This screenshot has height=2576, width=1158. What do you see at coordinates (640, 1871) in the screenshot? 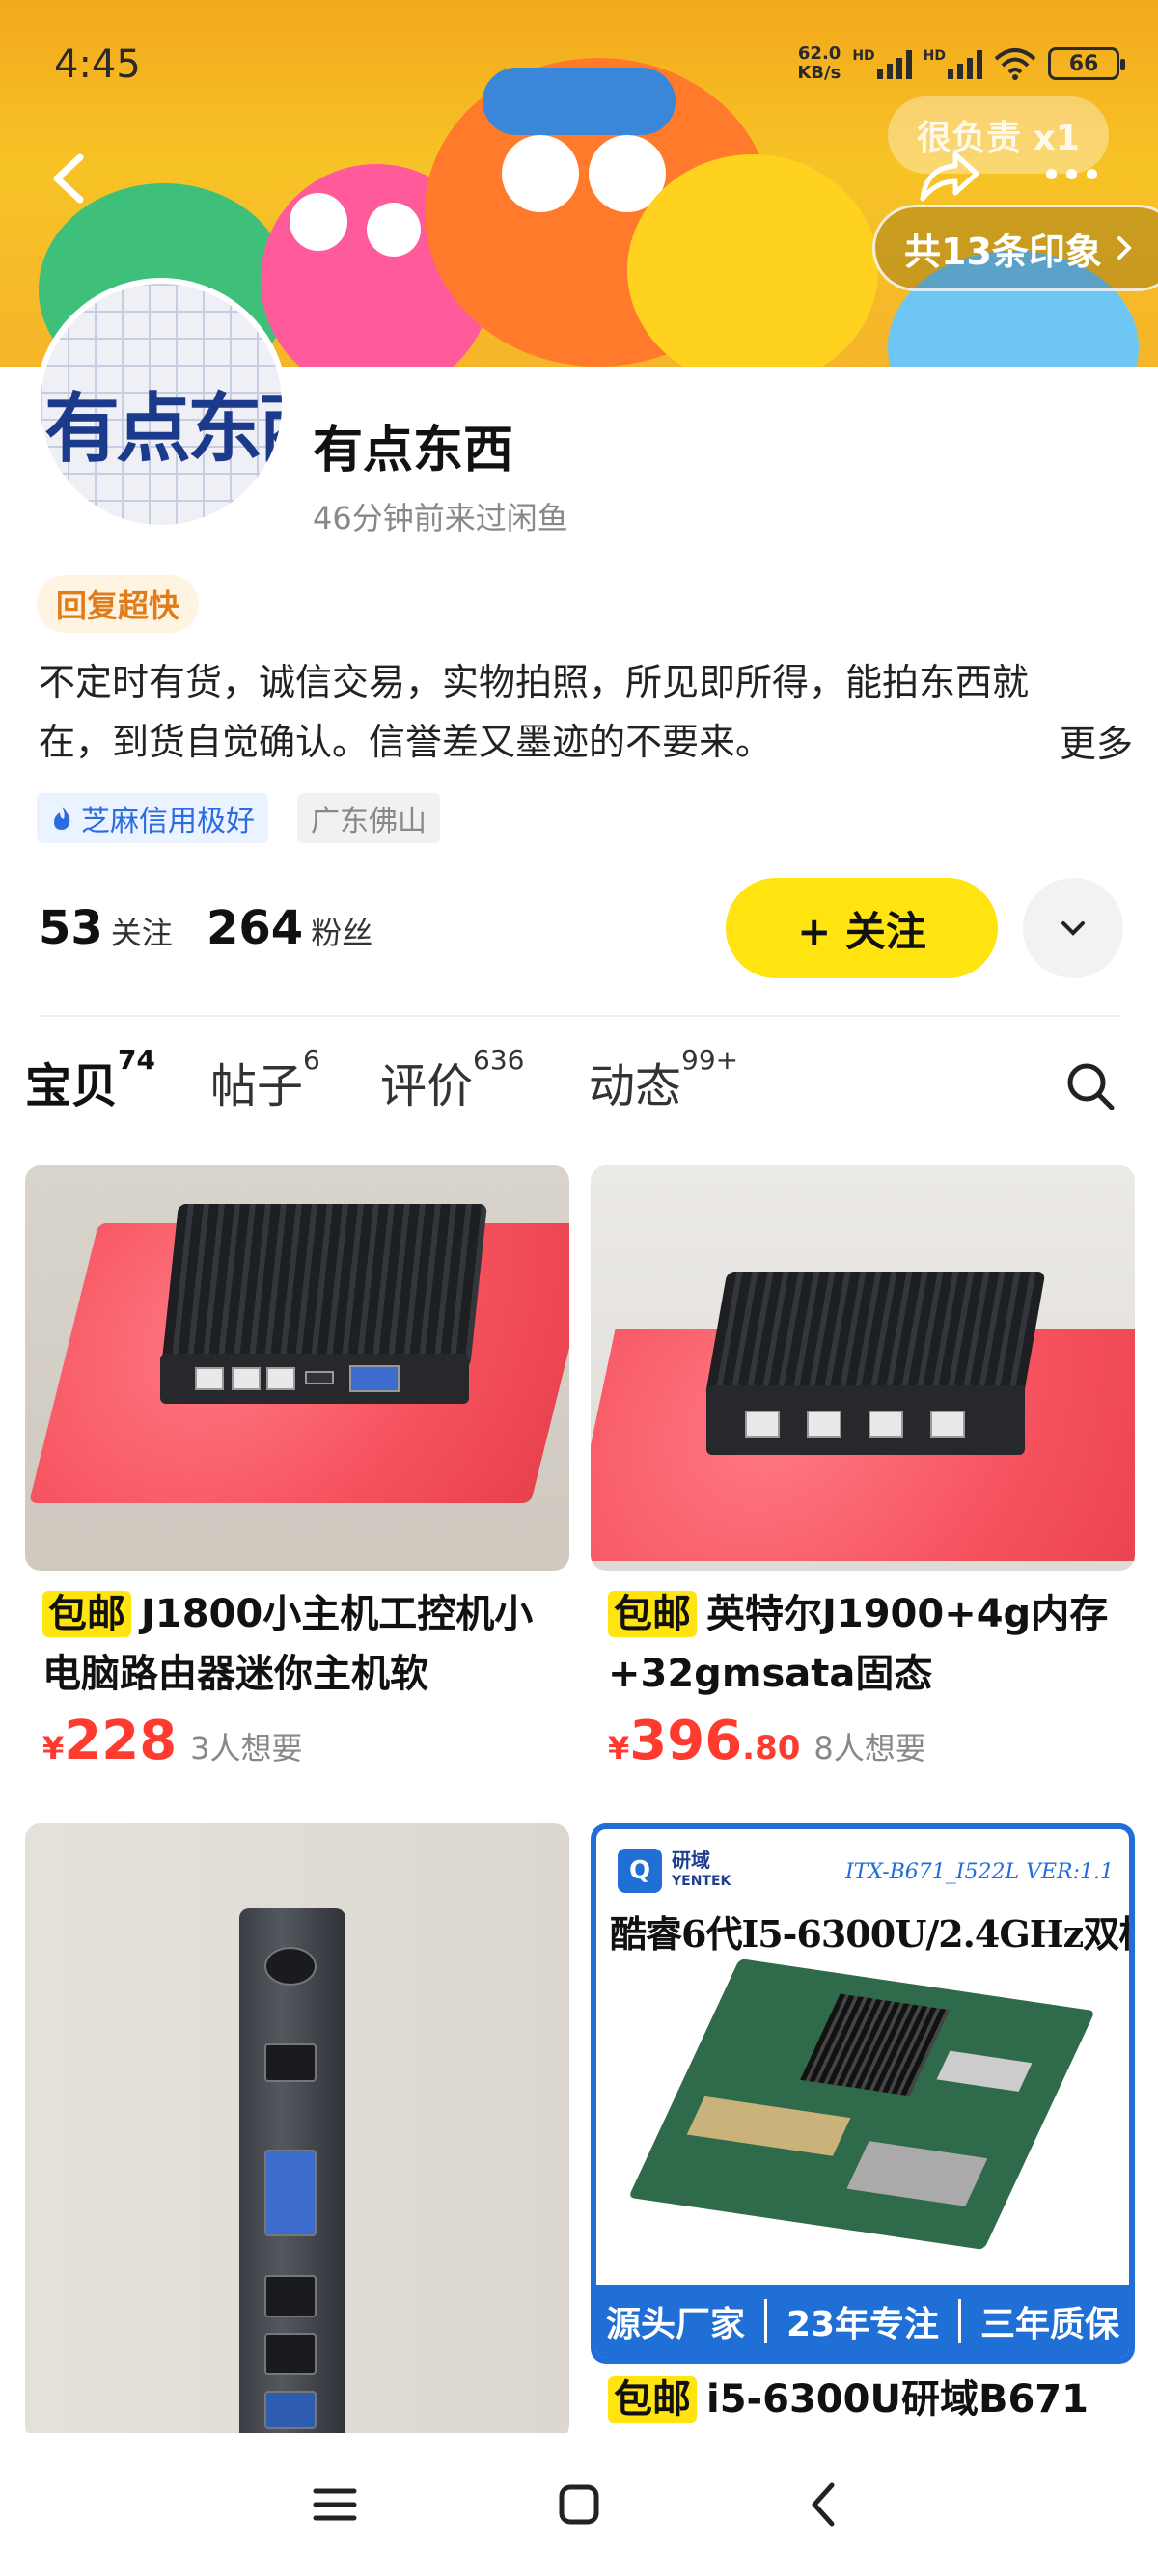
I see `brand-mark-icon: Q` at bounding box center [640, 1871].